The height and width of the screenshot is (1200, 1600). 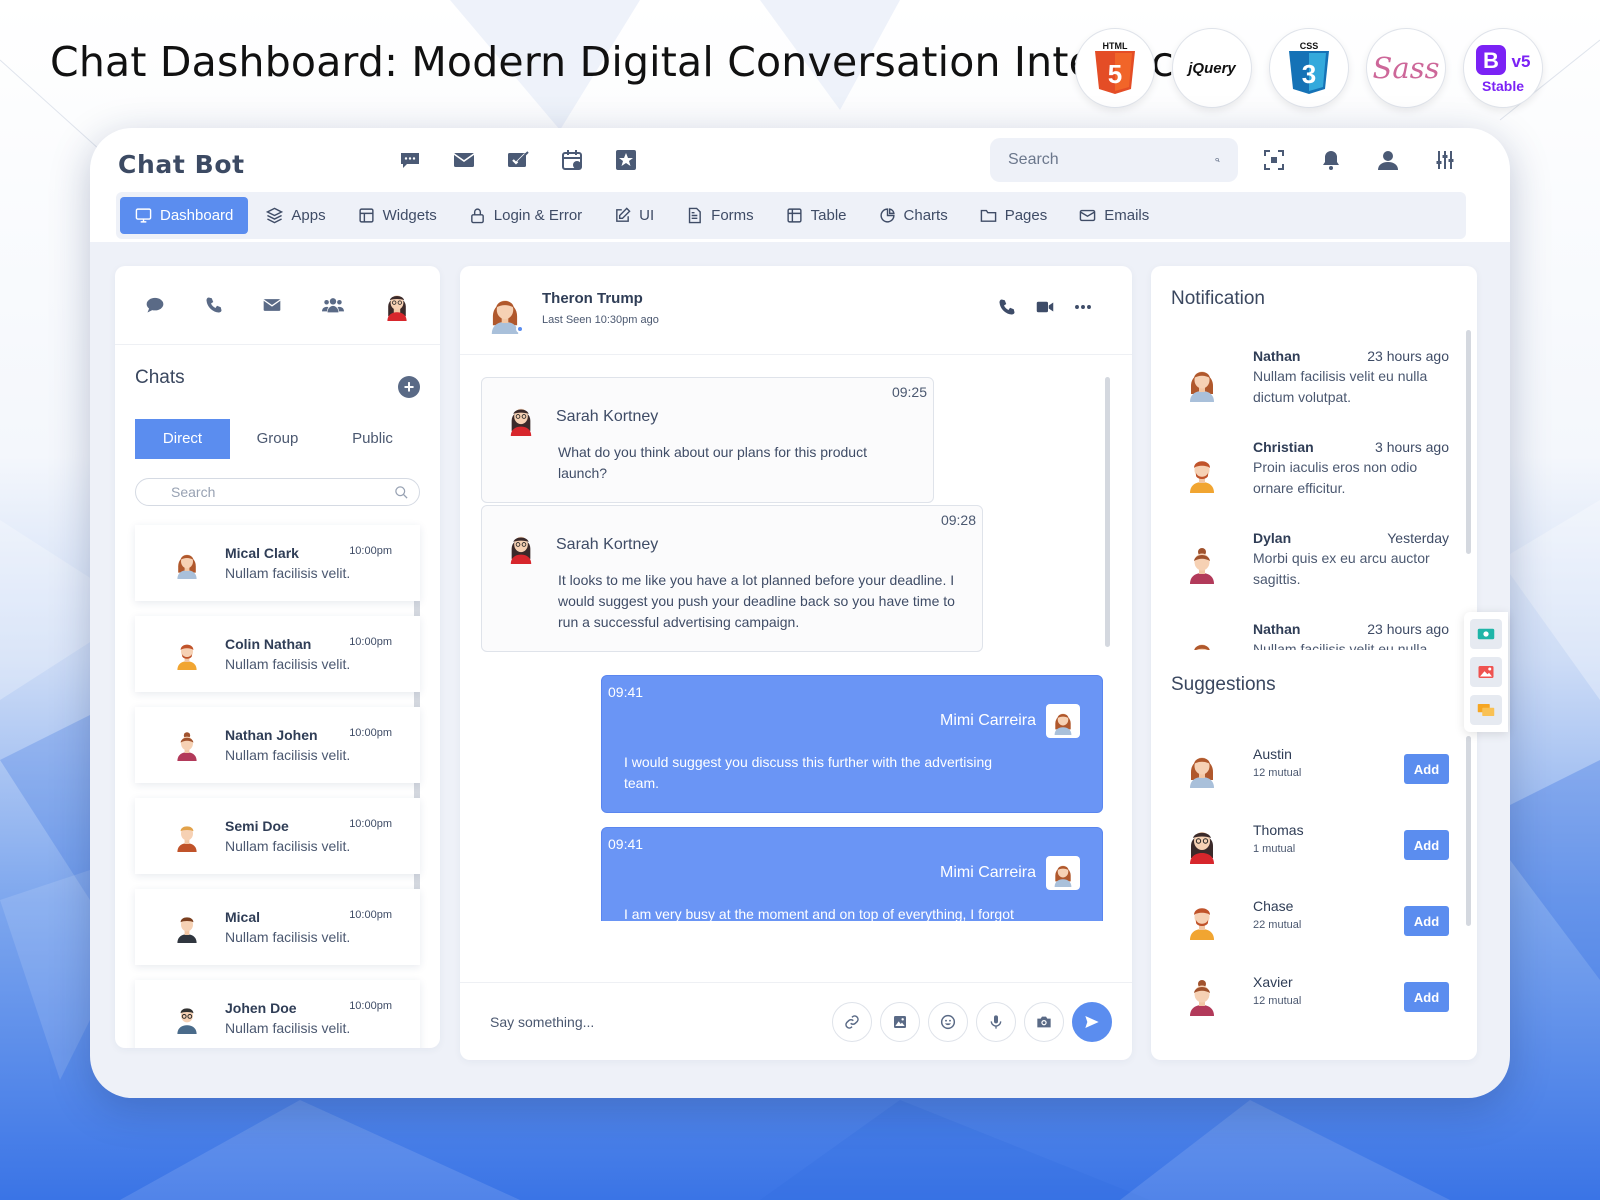 I want to click on list-item: Mical Nullam facilisis velit. 10:00pm, so click(x=277, y=927).